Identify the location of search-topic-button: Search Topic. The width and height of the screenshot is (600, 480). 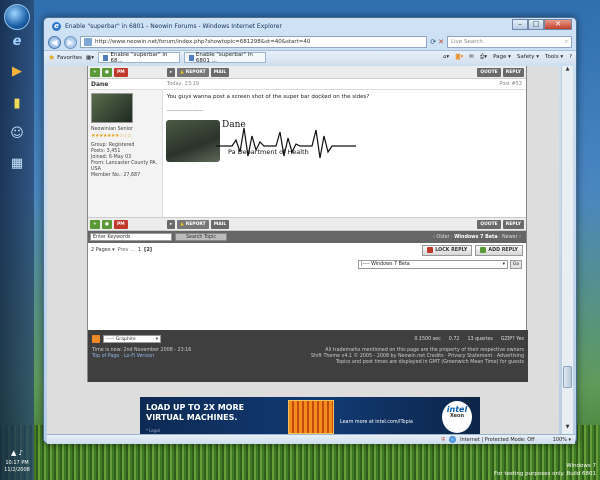
(201, 237).